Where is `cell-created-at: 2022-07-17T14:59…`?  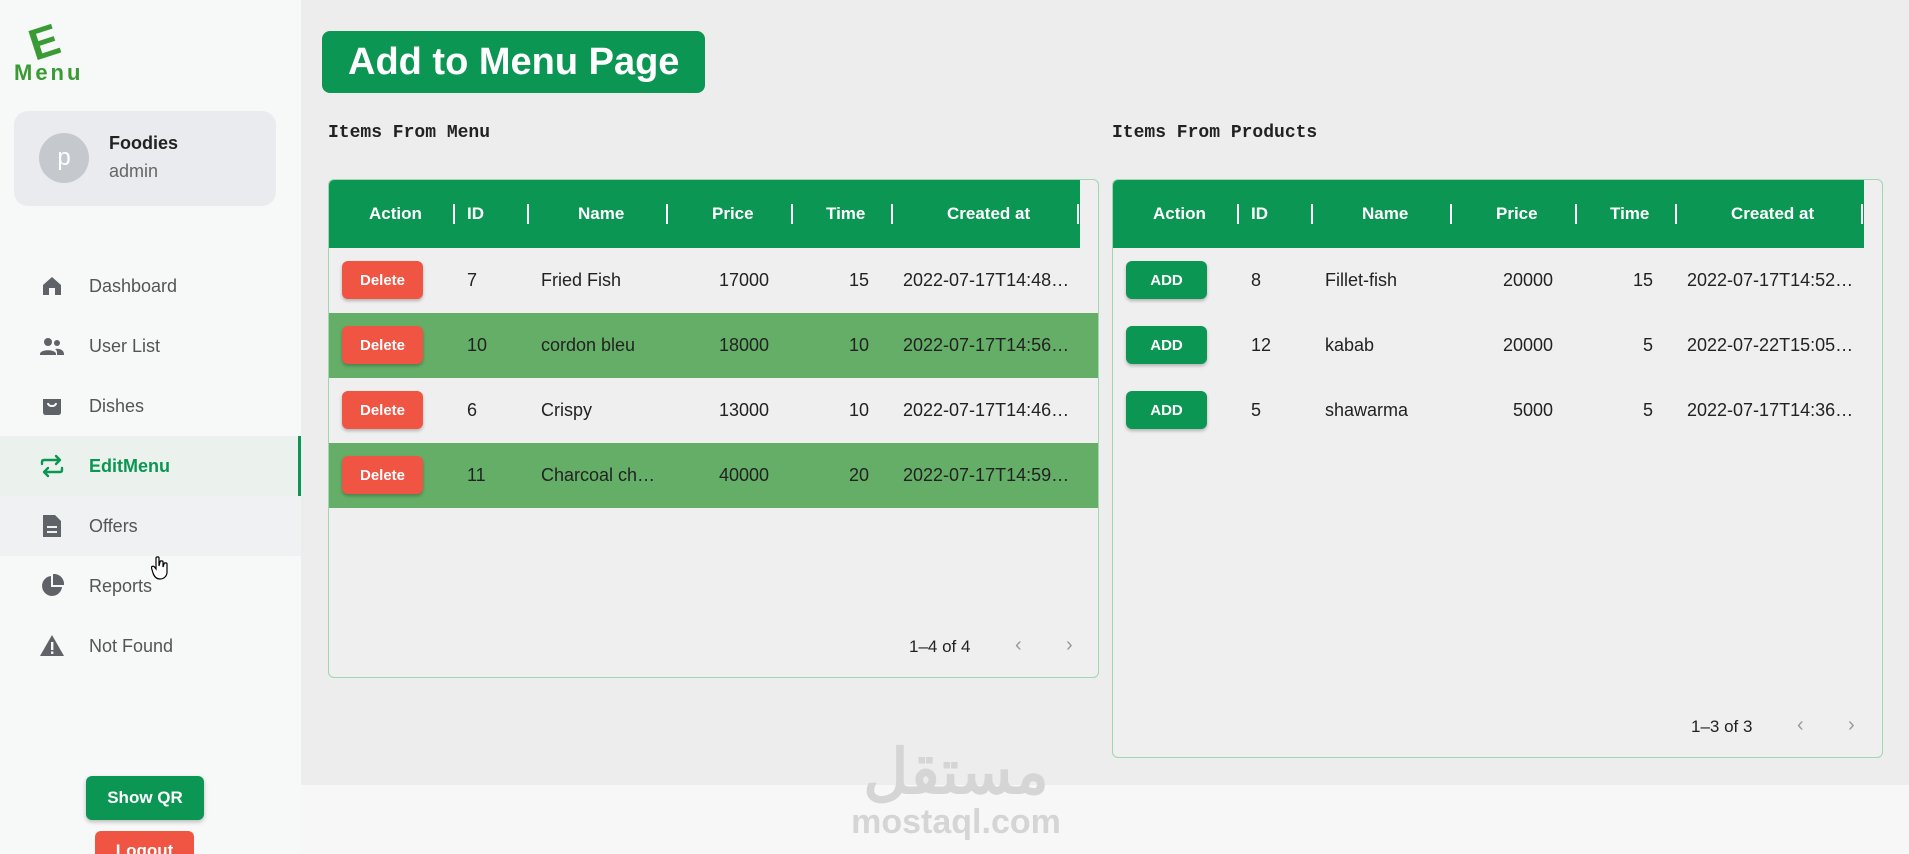
cell-created-at: 2022-07-17T14:59… is located at coordinates (986, 475).